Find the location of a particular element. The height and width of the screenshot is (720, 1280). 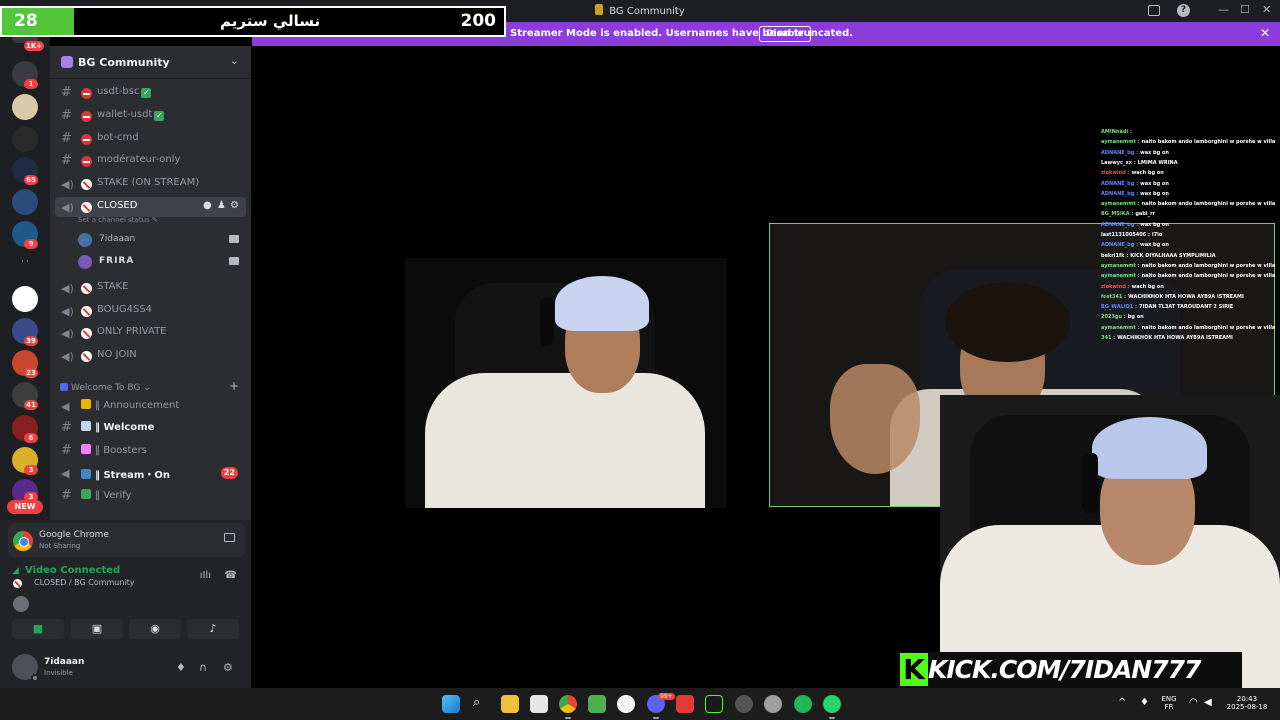

whatsapp-icon is located at coordinates (832, 704).